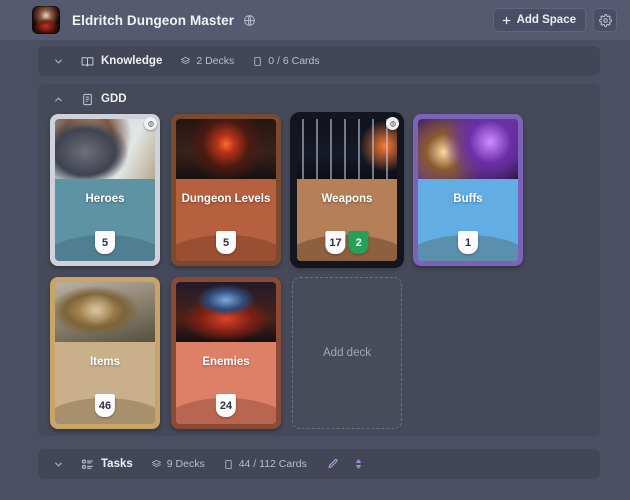 The height and width of the screenshot is (500, 630). I want to click on globe-icon, so click(249, 20).